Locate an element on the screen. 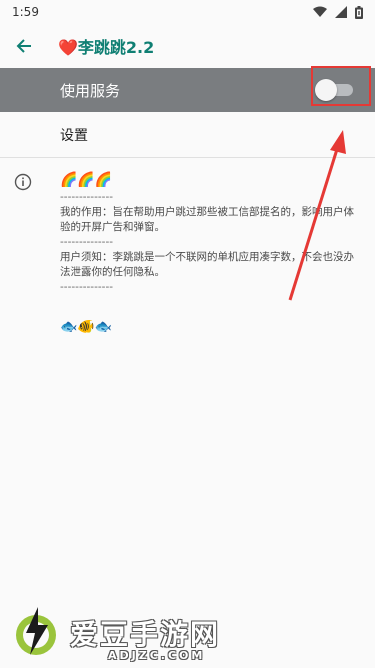 This screenshot has height=668, width=375. watermark-name: 爱豆手游网 is located at coordinates (145, 634).